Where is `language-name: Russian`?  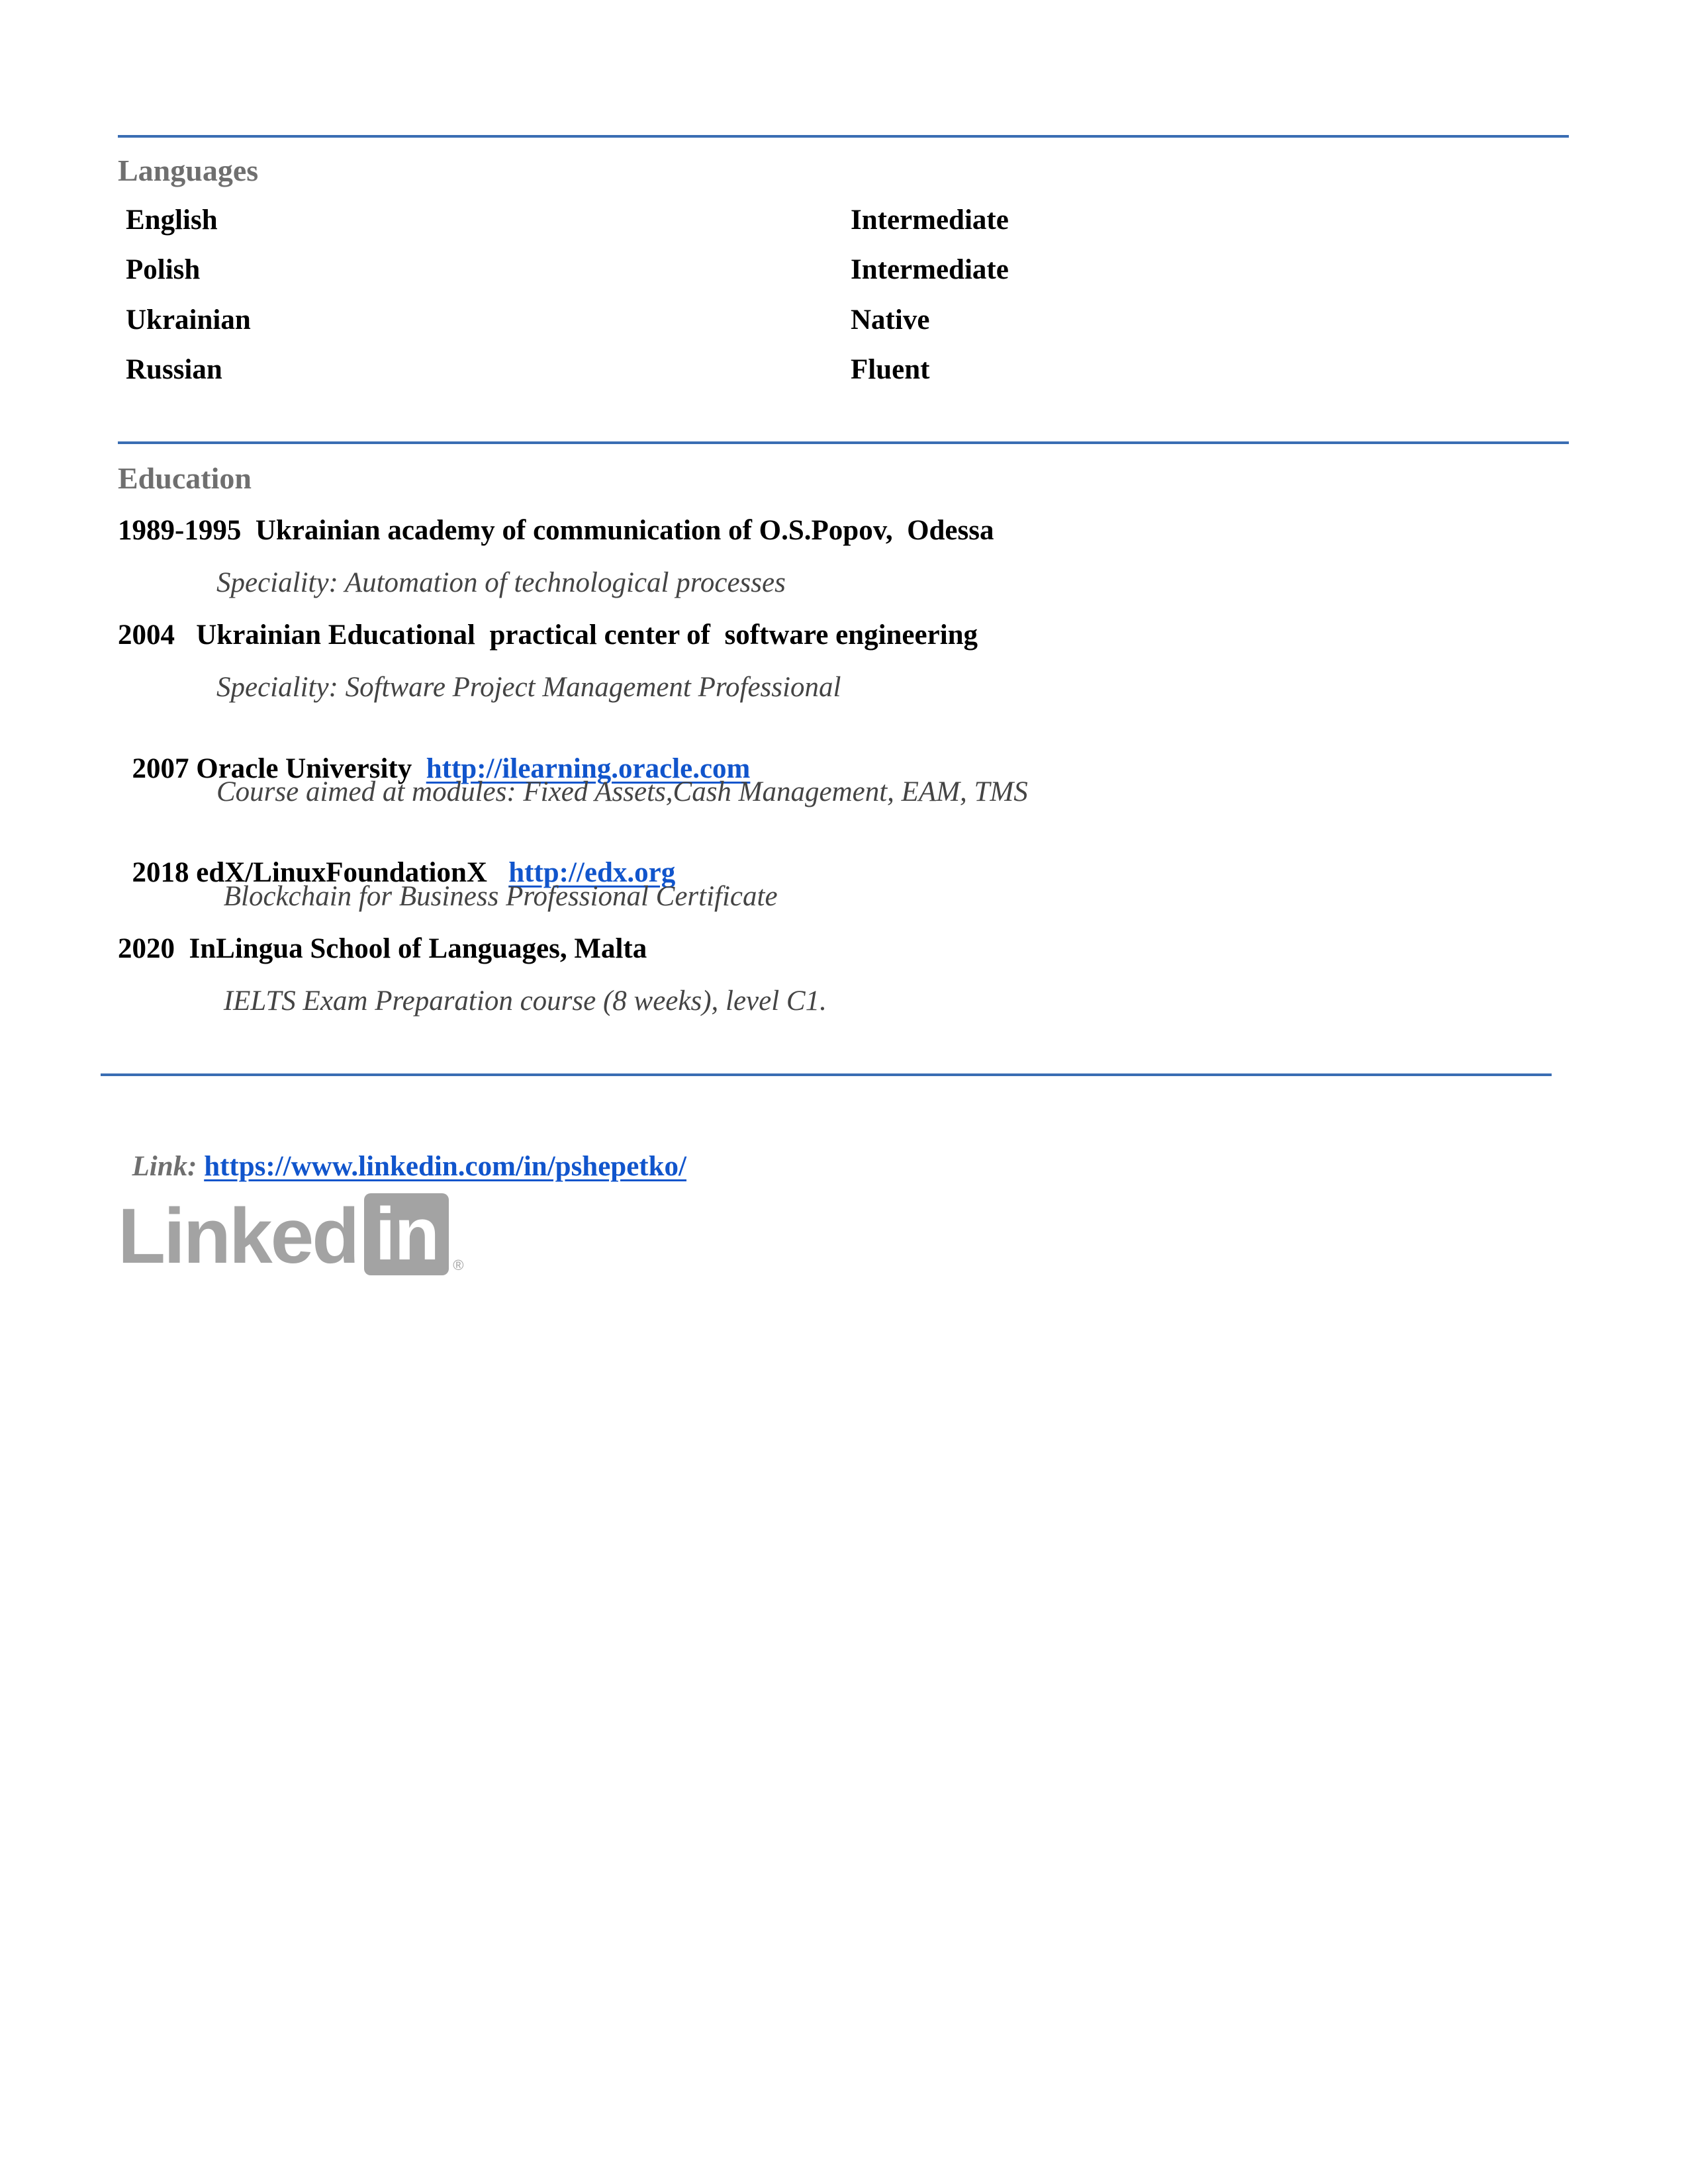
language-name: Russian is located at coordinates (174, 370).